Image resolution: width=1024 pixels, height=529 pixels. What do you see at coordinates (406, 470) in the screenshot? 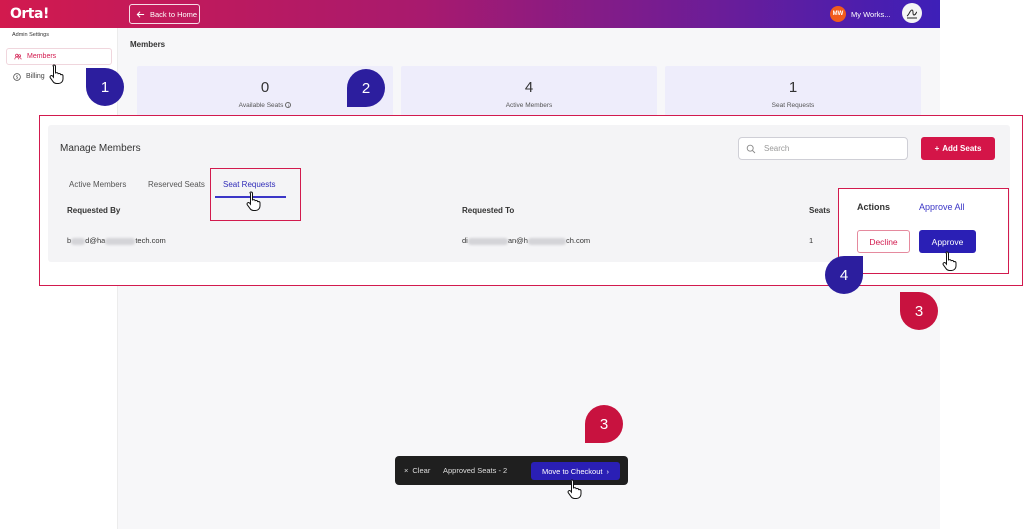
I see `close-icon: ×` at bounding box center [406, 470].